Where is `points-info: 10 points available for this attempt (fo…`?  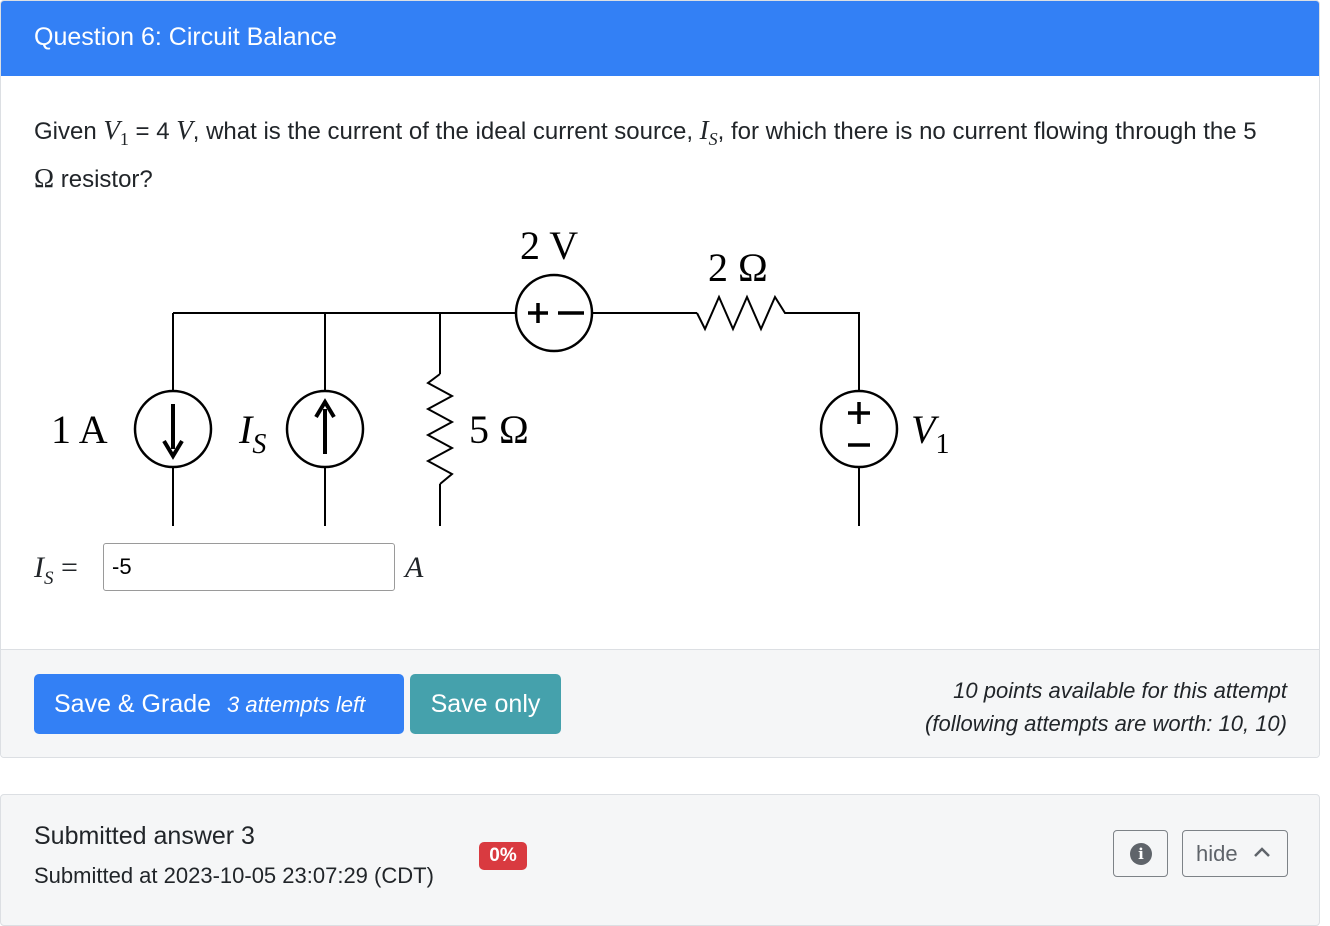 points-info: 10 points available for this attempt (fo… is located at coordinates (1106, 707).